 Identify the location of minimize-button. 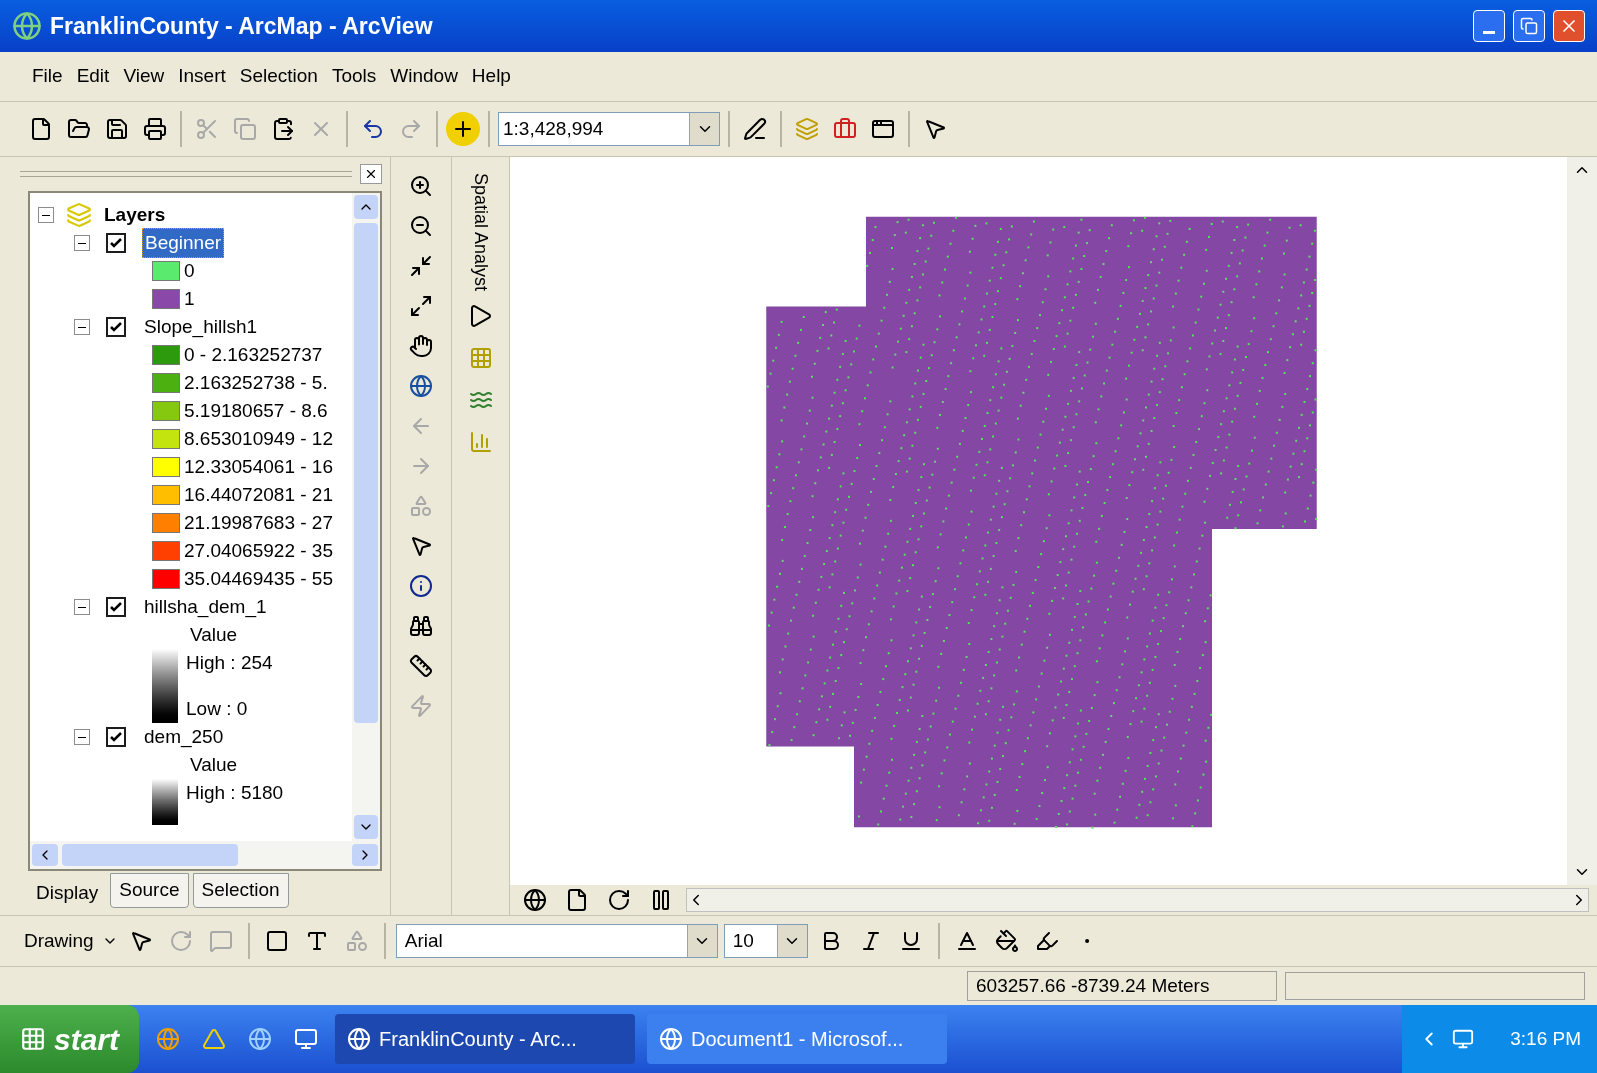
(1489, 26).